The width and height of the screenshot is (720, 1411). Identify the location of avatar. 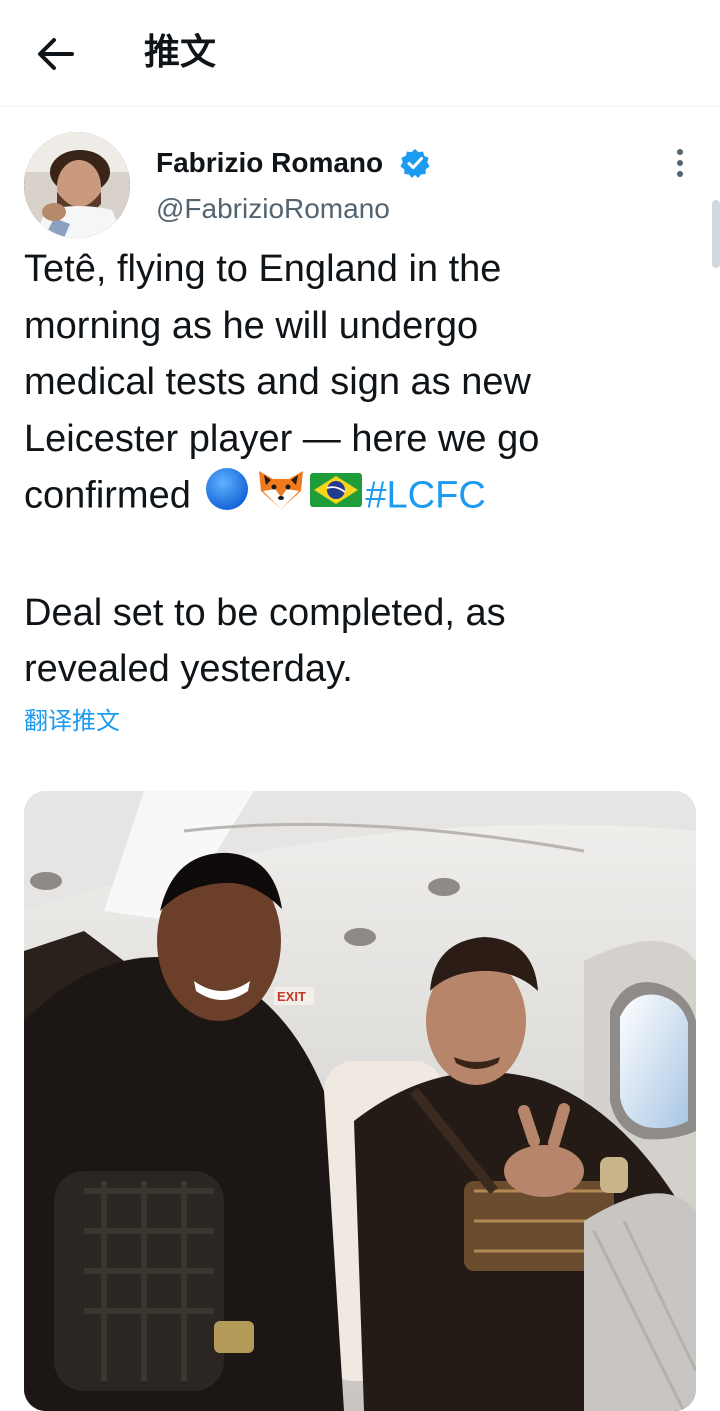
(77, 185).